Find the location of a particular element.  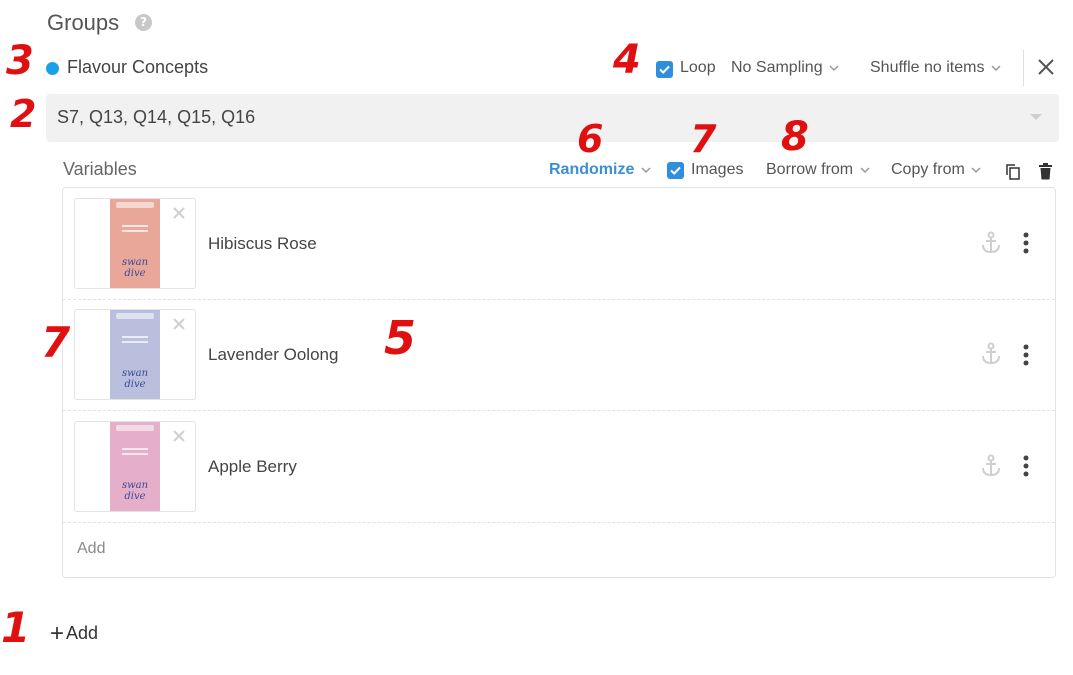

randomize-dropdown: Randomize is located at coordinates (601, 170).